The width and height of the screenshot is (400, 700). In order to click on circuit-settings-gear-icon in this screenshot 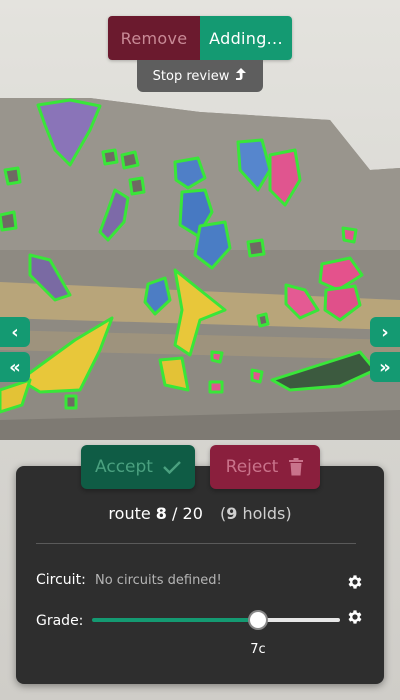, I will do `click(355, 582)`.